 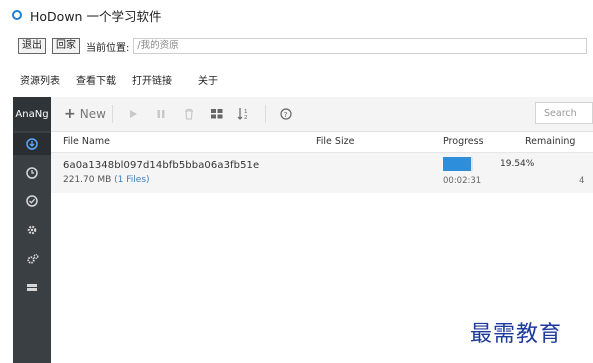 I want to click on pause-button, so click(x=161, y=114).